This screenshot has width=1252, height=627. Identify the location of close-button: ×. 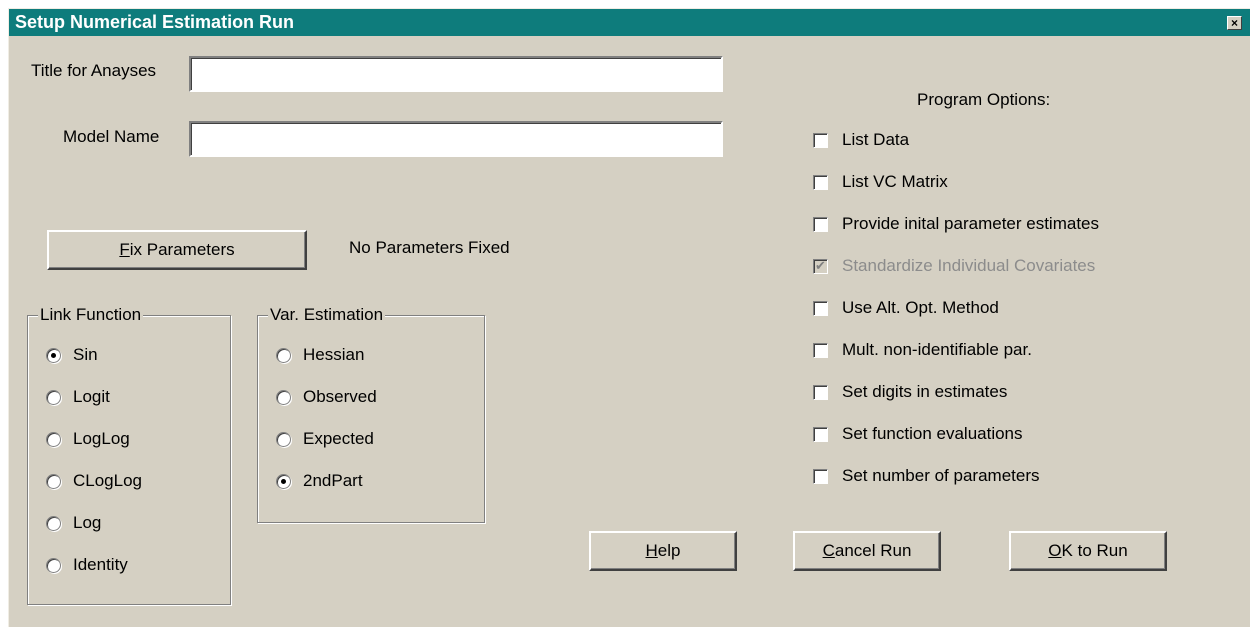
(1234, 23).